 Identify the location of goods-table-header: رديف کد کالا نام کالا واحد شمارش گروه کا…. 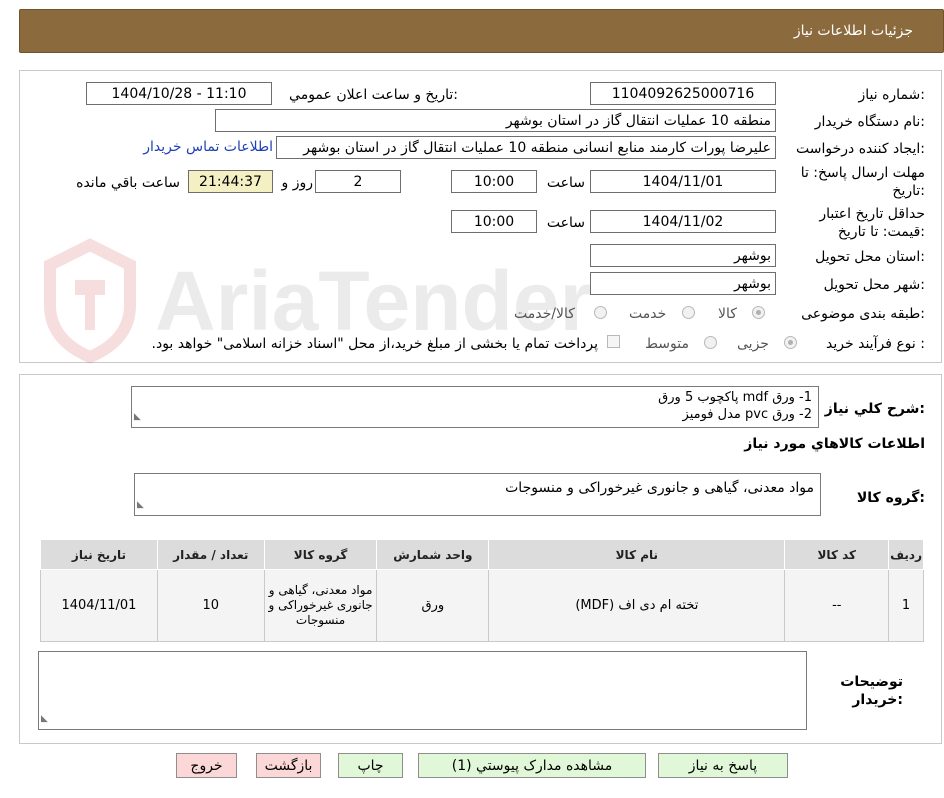
(482, 554).